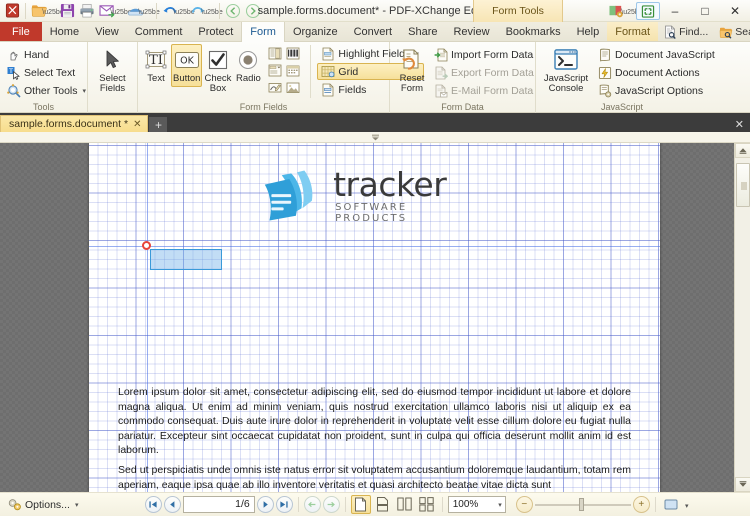 This screenshot has height=516, width=750. I want to click on previous-view-button, so click(312, 504).